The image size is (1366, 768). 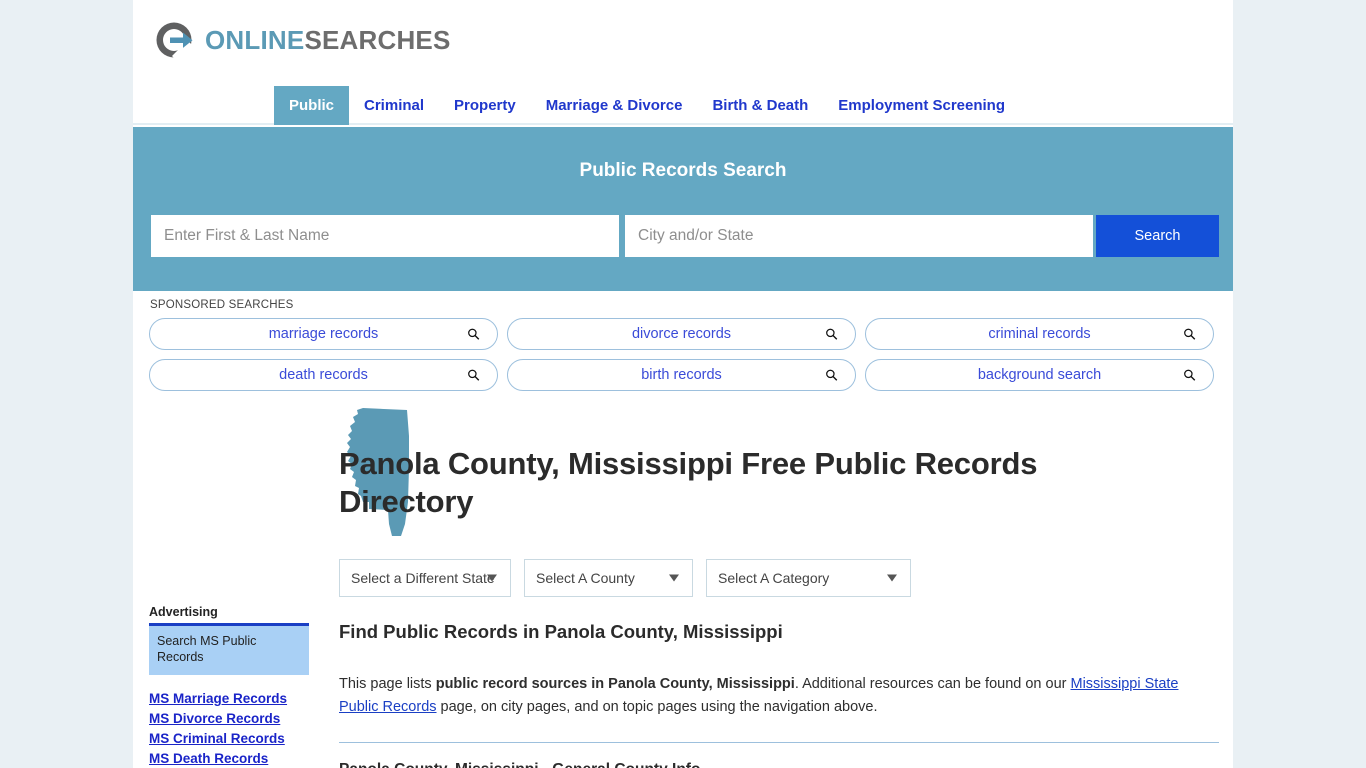 I want to click on search-button: Search, so click(x=1157, y=236).